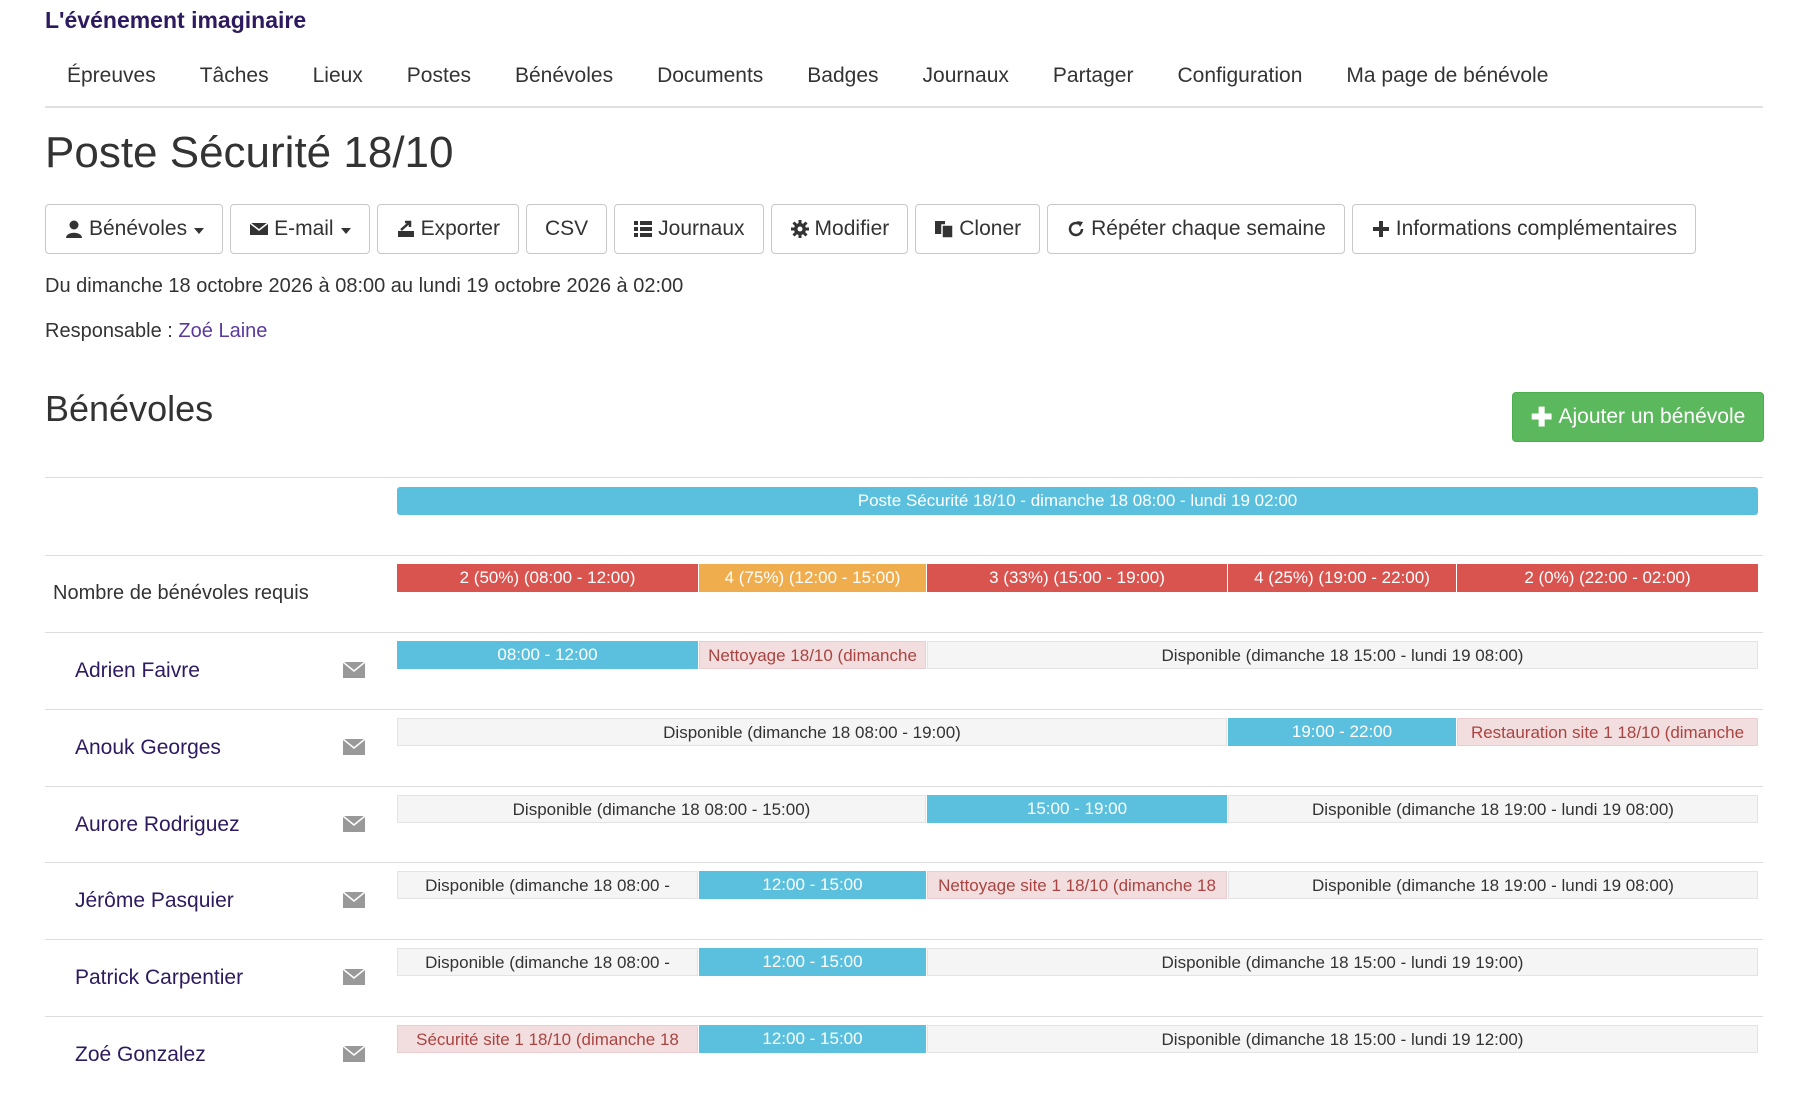 This screenshot has height=1098, width=1800. I want to click on nav-badges: Badges, so click(842, 80).